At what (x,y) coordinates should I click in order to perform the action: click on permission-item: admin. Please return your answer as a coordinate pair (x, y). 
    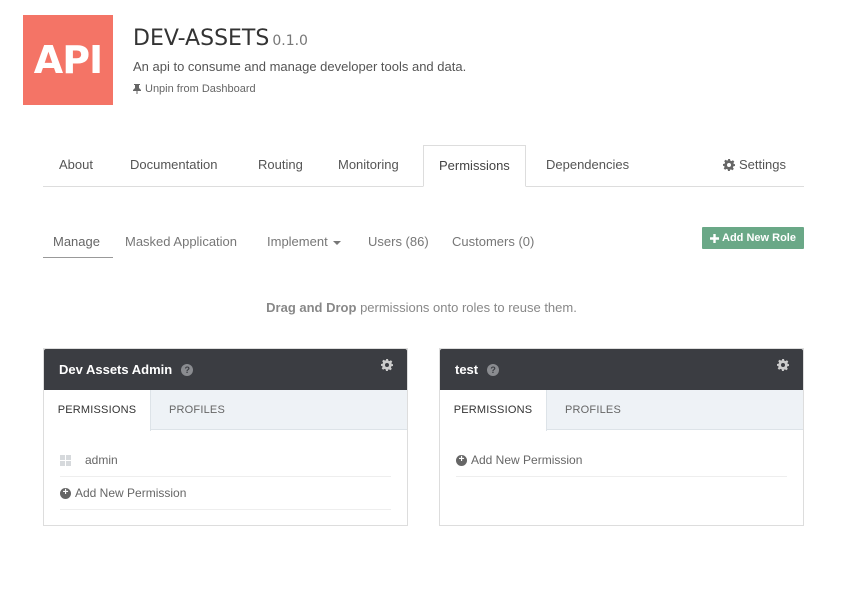
    Looking at the image, I should click on (225, 460).